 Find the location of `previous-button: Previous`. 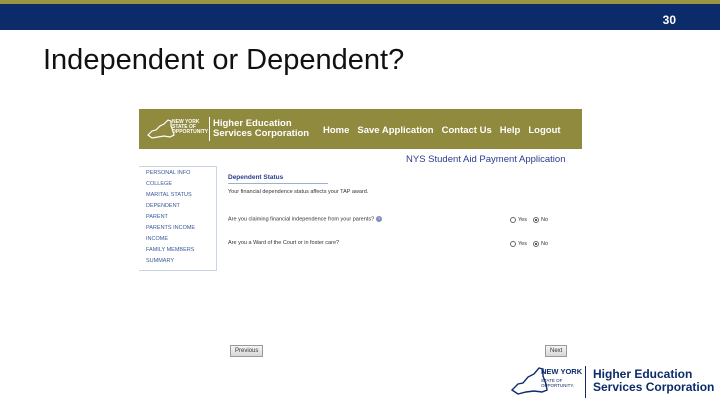

previous-button: Previous is located at coordinates (247, 351).